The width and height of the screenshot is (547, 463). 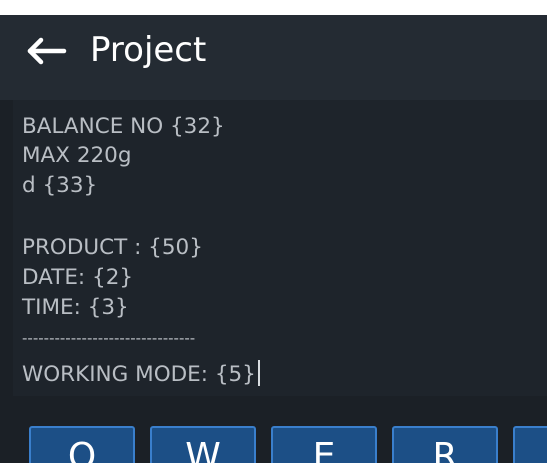 I want to click on arrow-left-icon, so click(x=47, y=51).